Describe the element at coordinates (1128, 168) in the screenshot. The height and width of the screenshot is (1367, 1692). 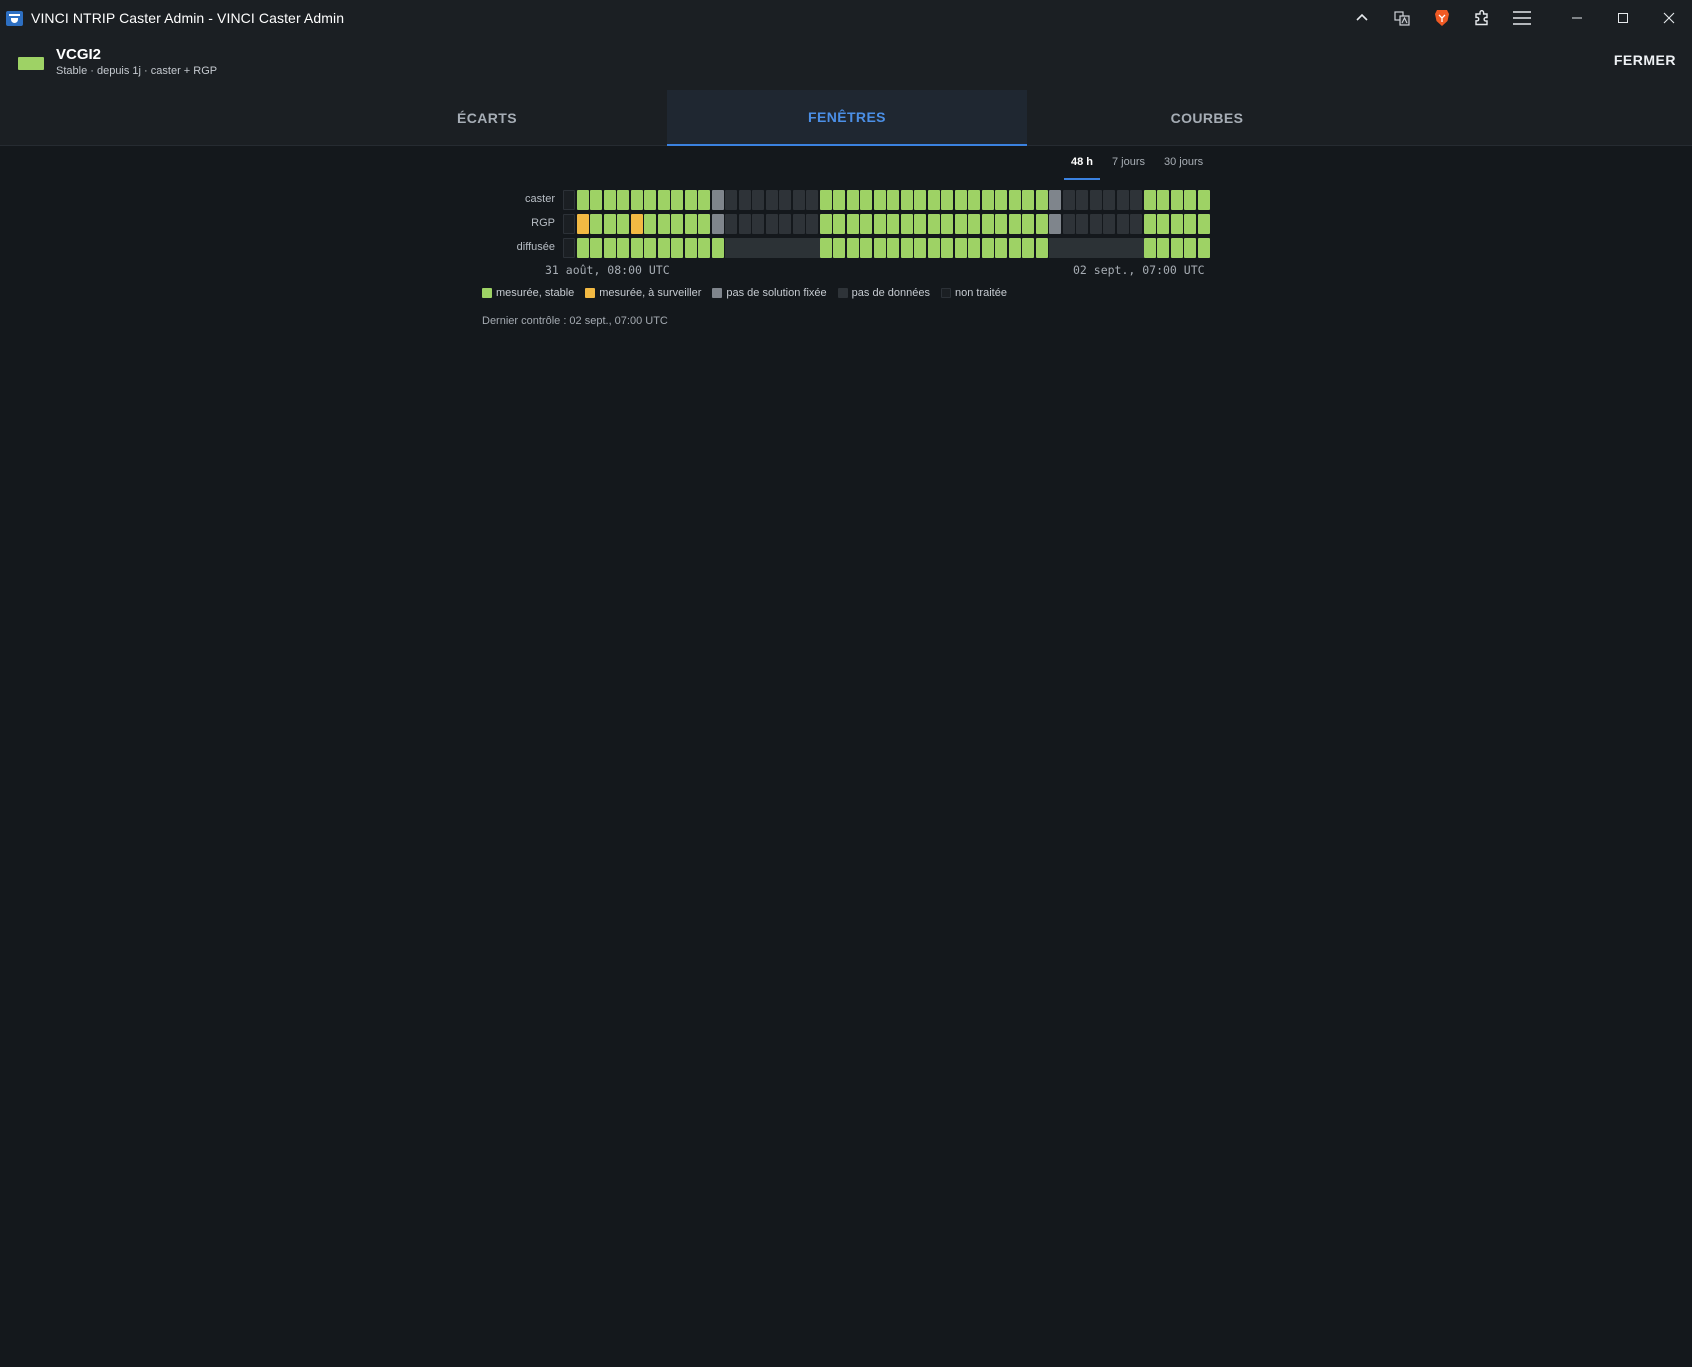
I see `range-7-jours: 7 jours` at that location.